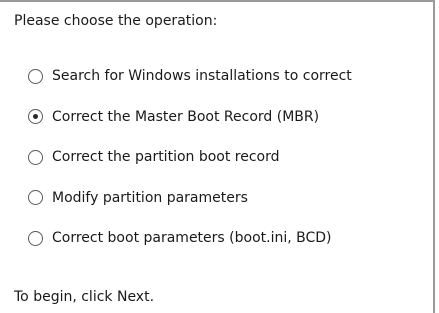 This screenshot has height=313, width=439. I want to click on option-correct-partition-boot-record: Correct the partition boot record, so click(190, 157).